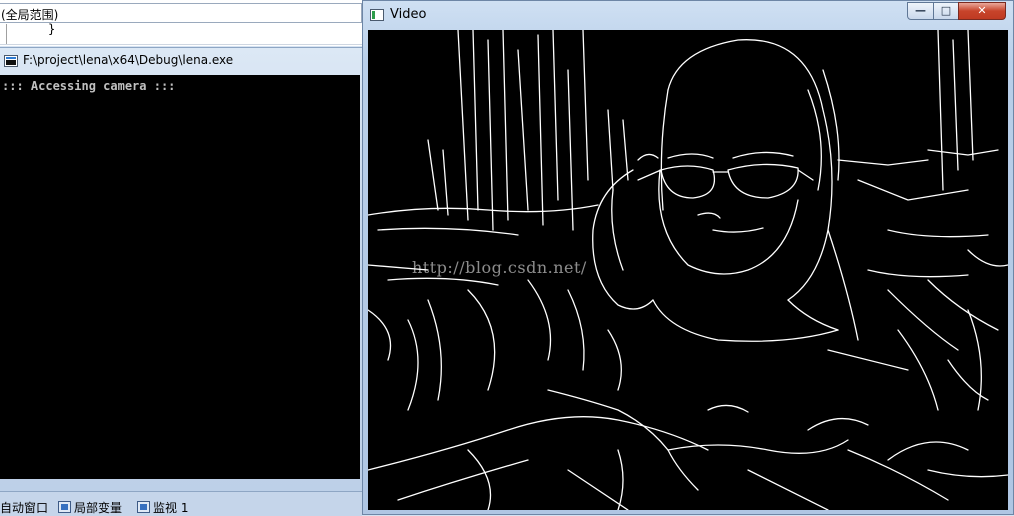  I want to click on tab-locals: 局部变量, so click(90, 507).